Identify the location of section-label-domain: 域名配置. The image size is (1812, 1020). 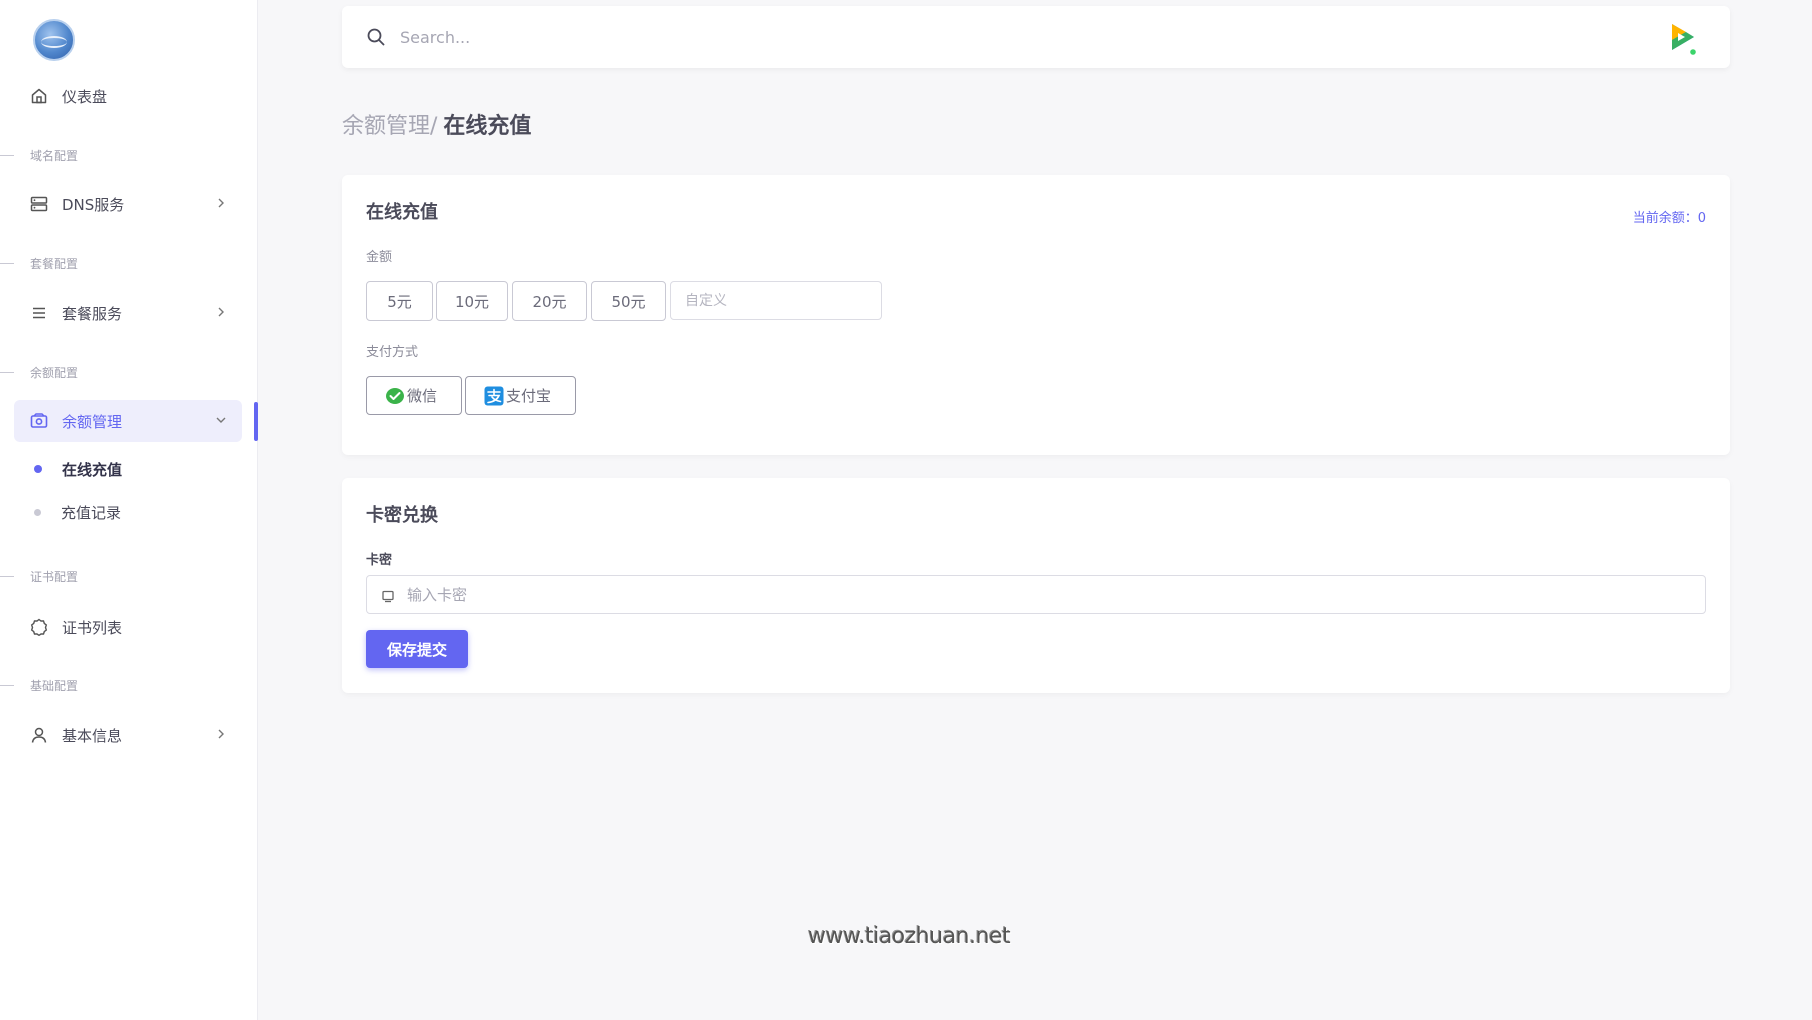
(39, 155).